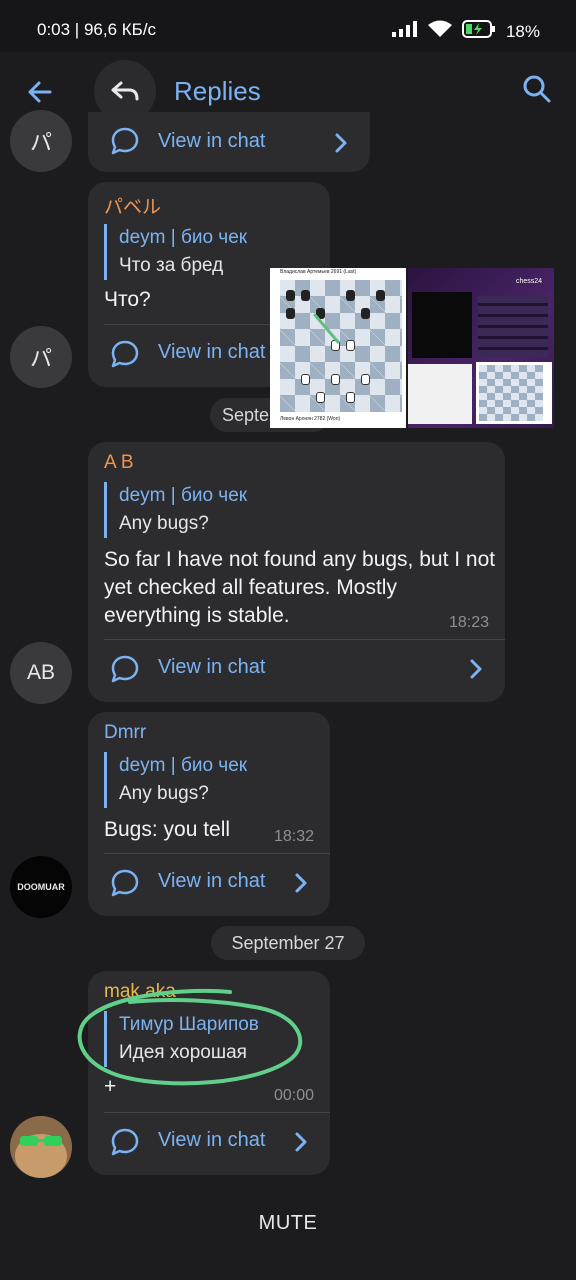 The height and width of the screenshot is (1280, 576). What do you see at coordinates (288, 1223) in the screenshot?
I see `mute-button: MUTE` at bounding box center [288, 1223].